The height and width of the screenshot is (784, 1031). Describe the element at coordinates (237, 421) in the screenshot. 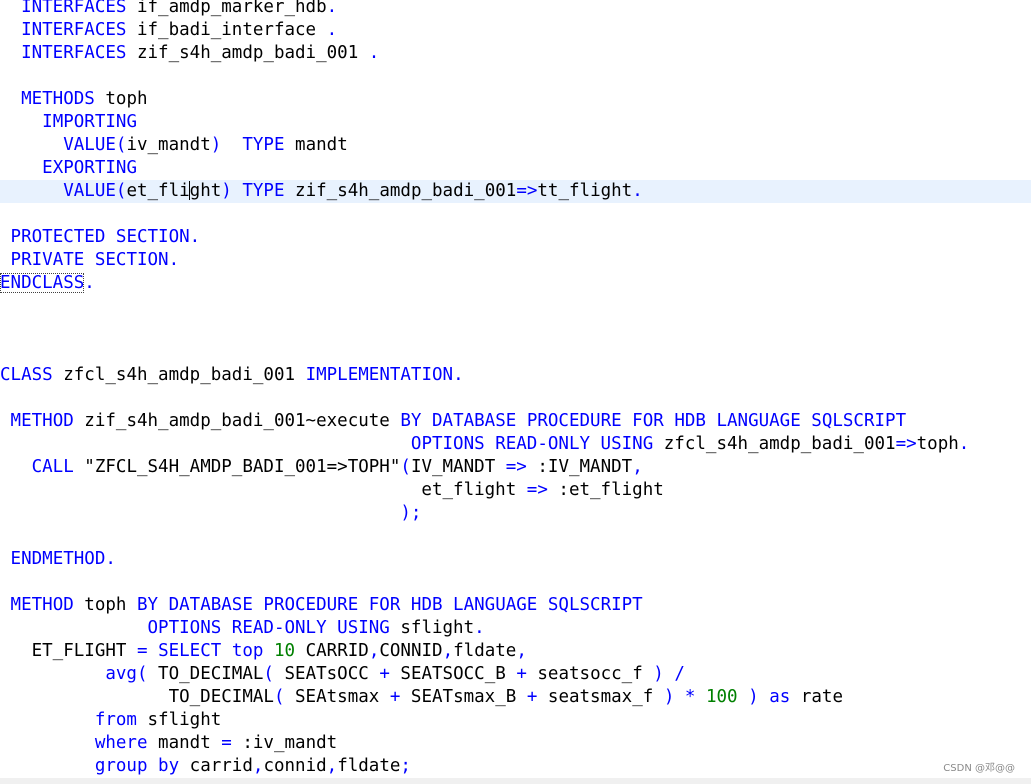

I see `code-token: zif_s4h_amdp_badi_001~execute` at that location.